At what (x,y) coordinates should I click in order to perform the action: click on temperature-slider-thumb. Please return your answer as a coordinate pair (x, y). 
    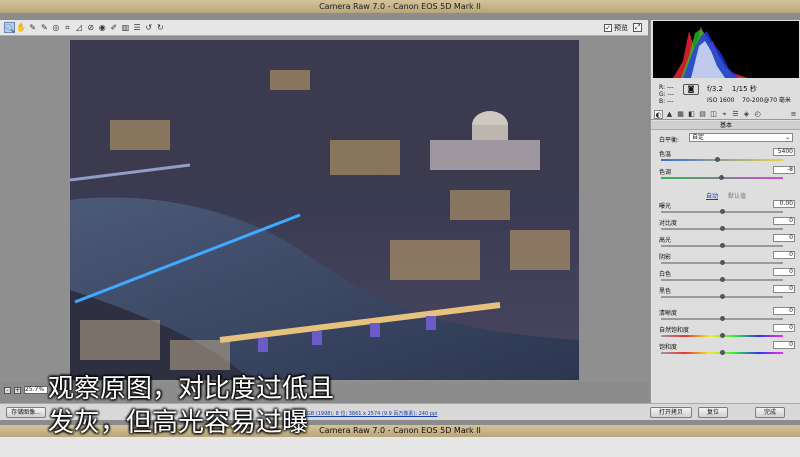
    Looking at the image, I should click on (718, 159).